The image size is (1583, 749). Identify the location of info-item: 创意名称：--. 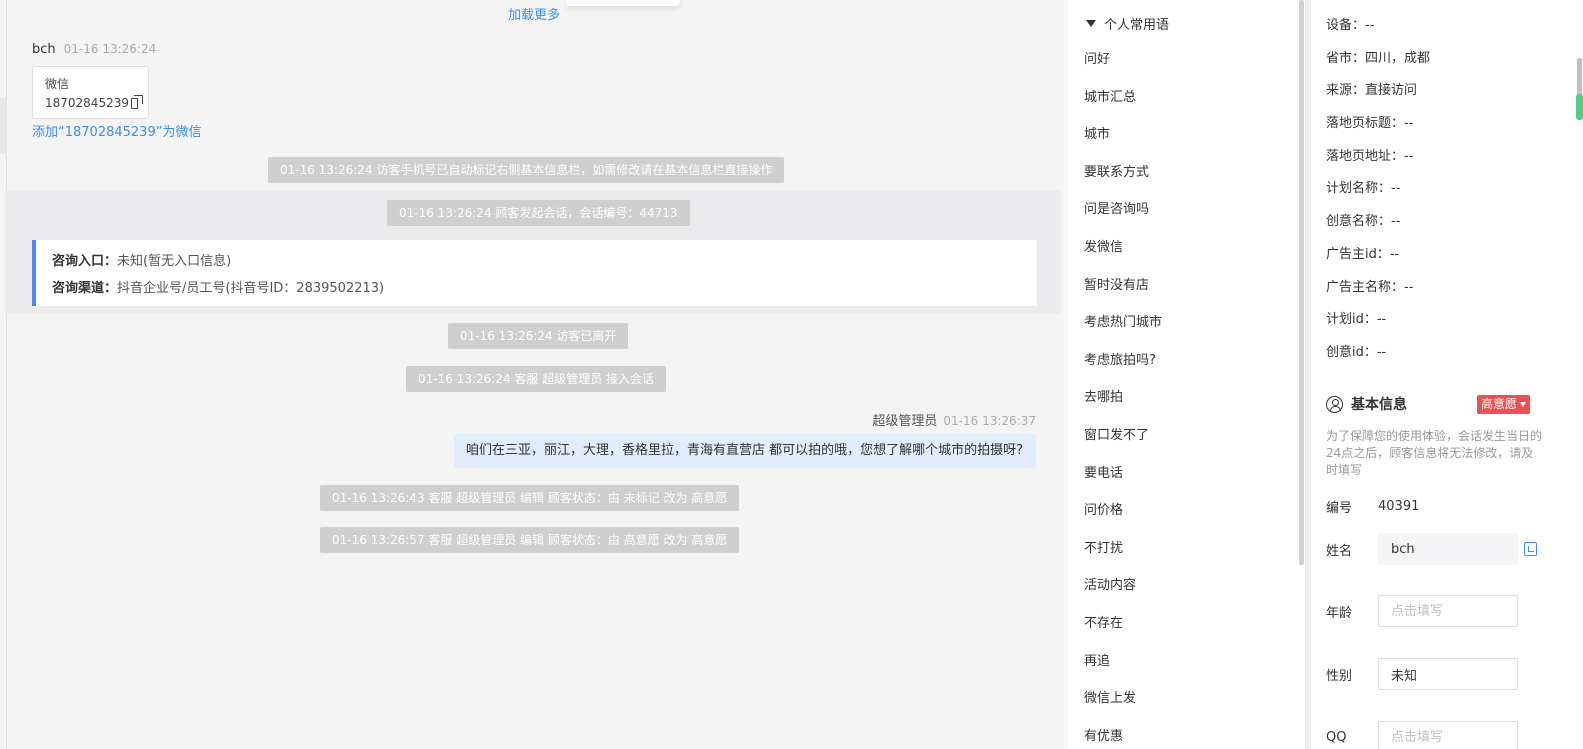
(1363, 222).